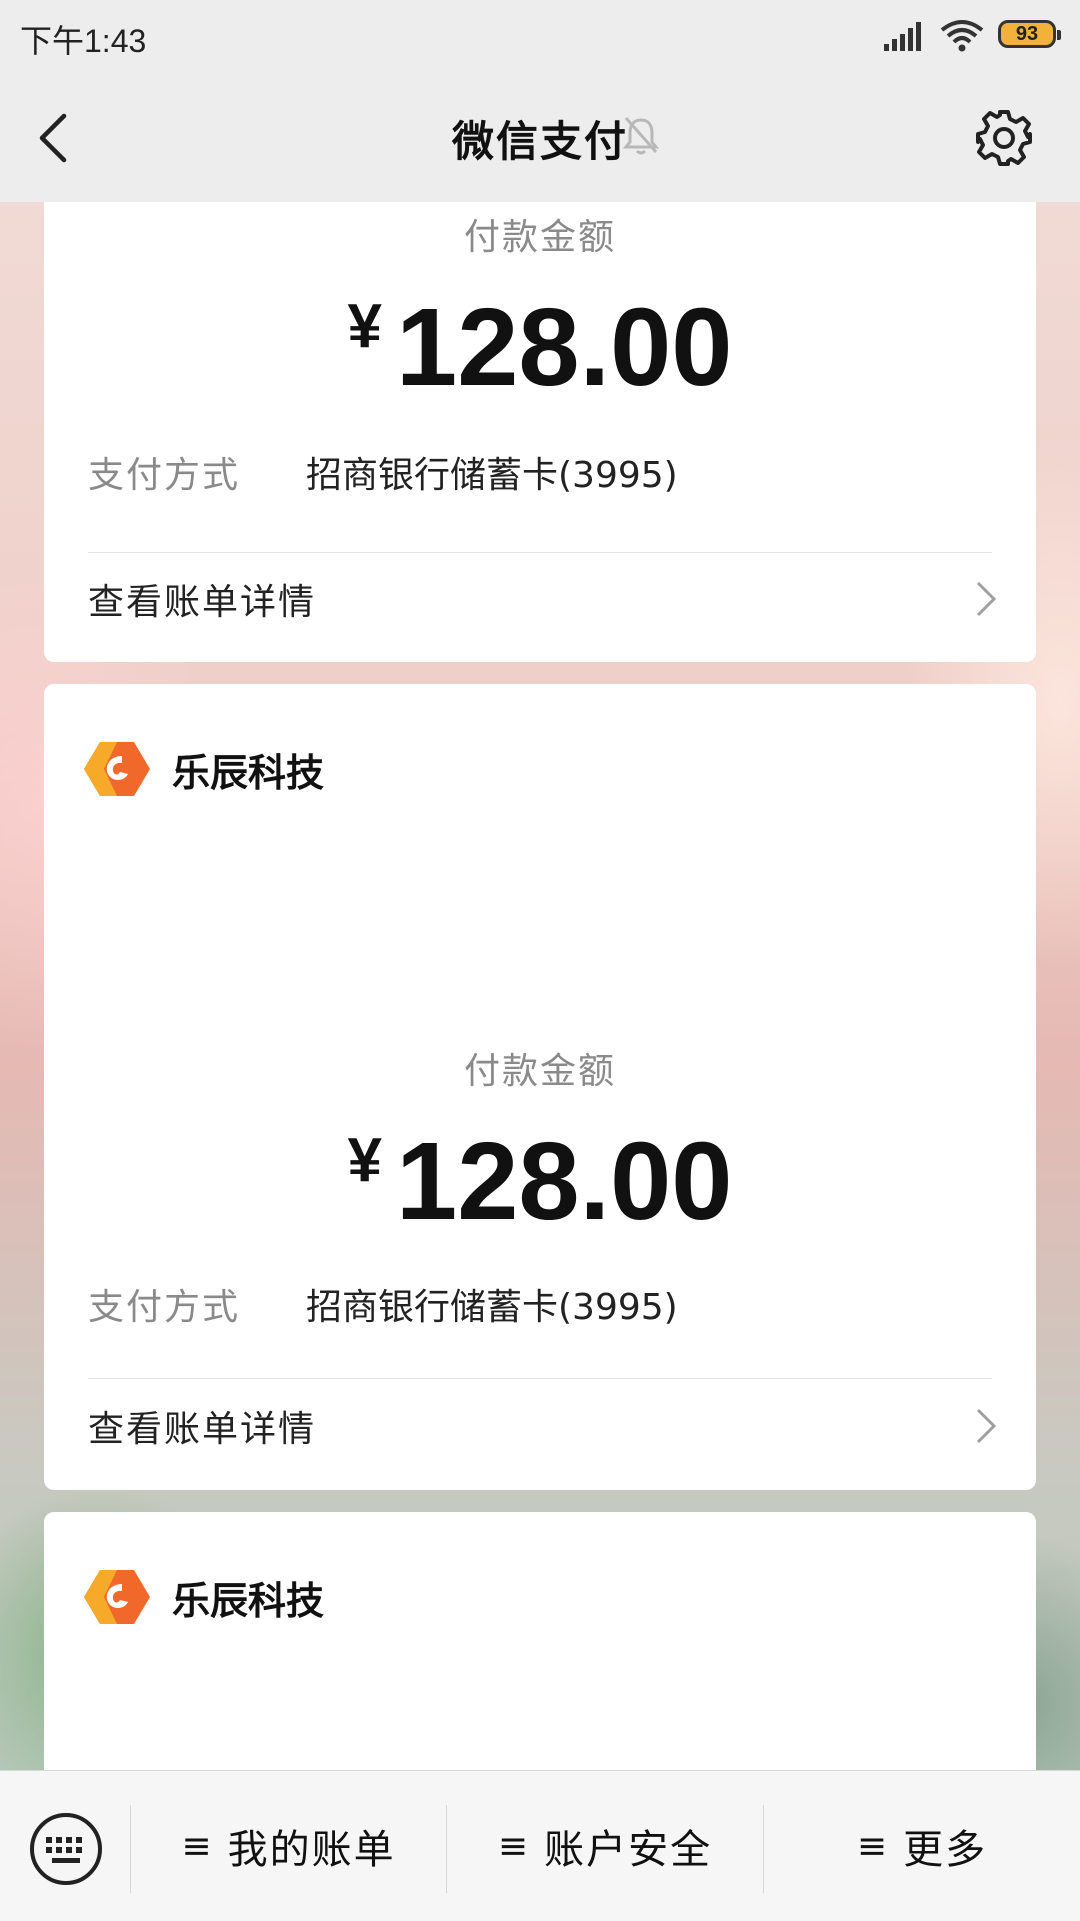  Describe the element at coordinates (1027, 33) in the screenshot. I see `battery-level: 93` at that location.